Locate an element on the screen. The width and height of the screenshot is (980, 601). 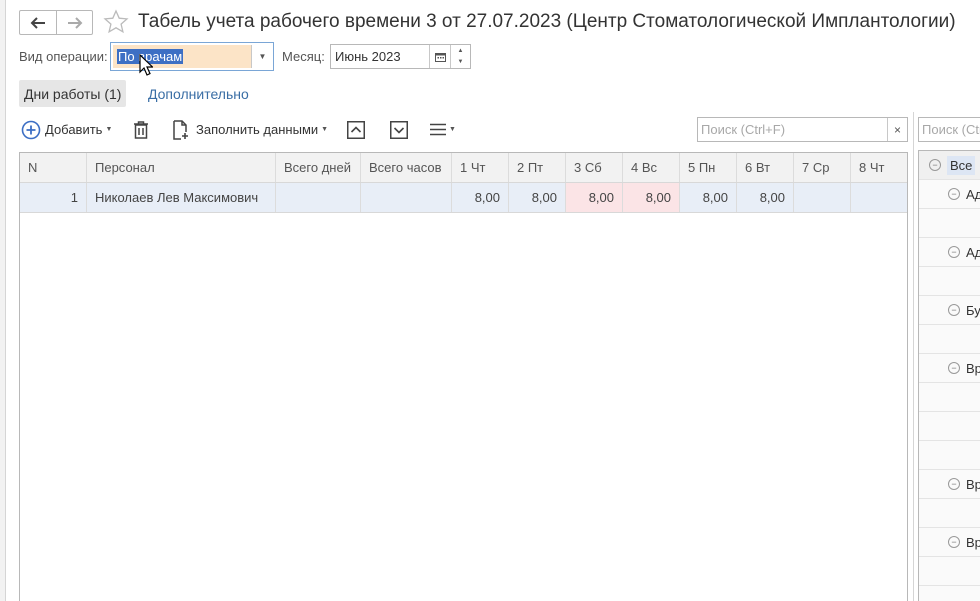
more-menu-button: ▼ is located at coordinates (443, 129).